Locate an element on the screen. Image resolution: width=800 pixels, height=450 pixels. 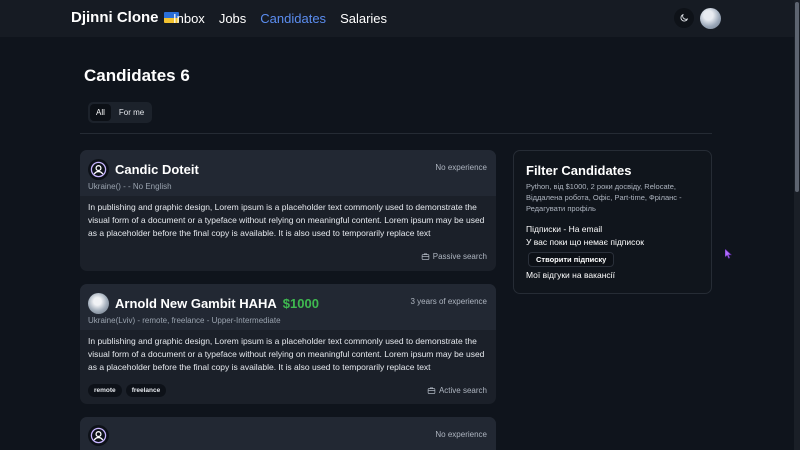
mouse-cursor-icon is located at coordinates (728, 254).